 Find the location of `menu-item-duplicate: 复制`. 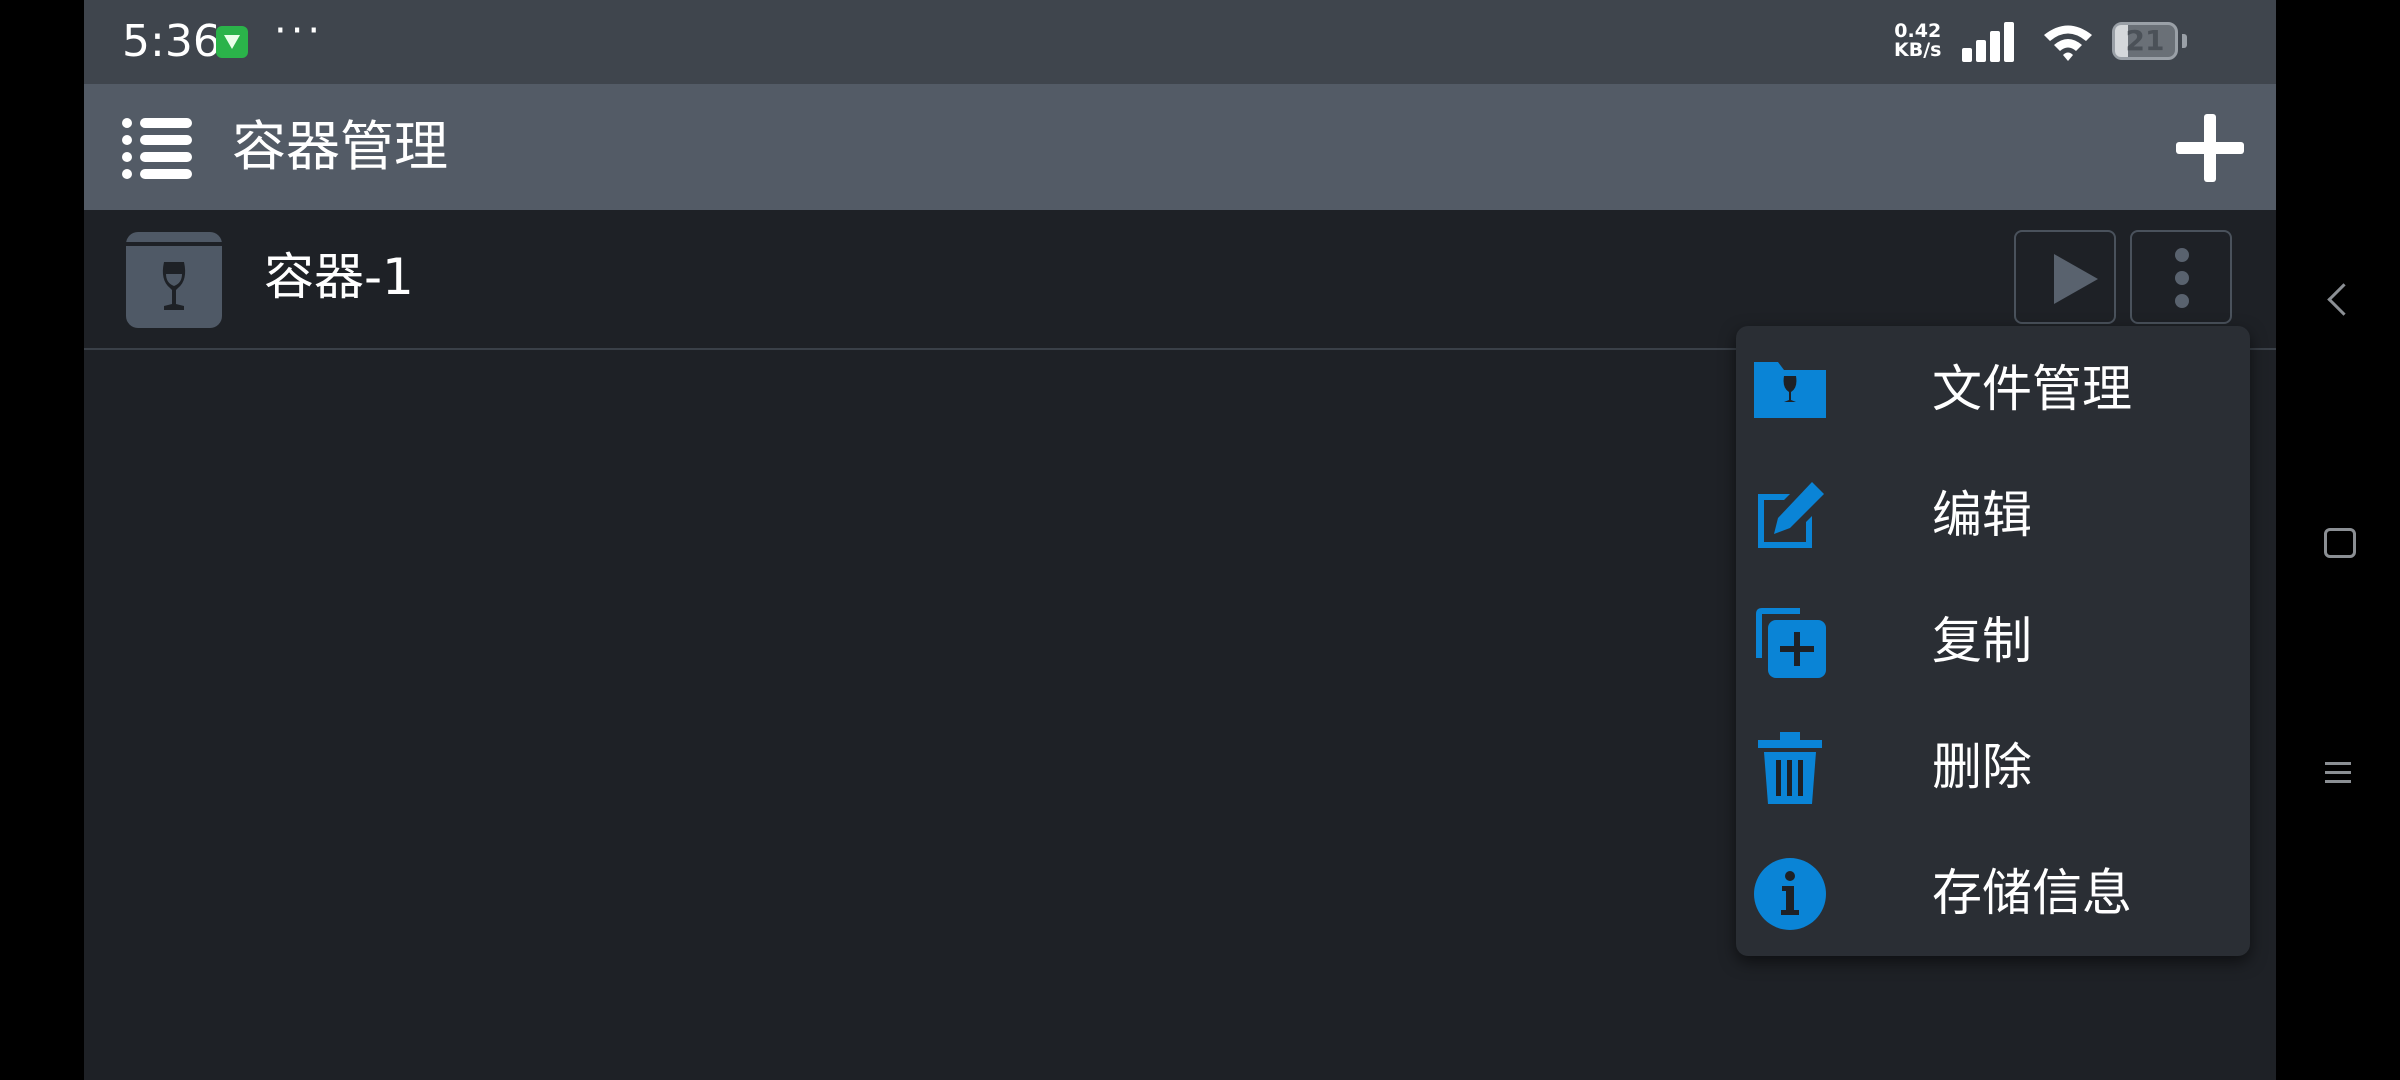

menu-item-duplicate: 复制 is located at coordinates (1993, 641).